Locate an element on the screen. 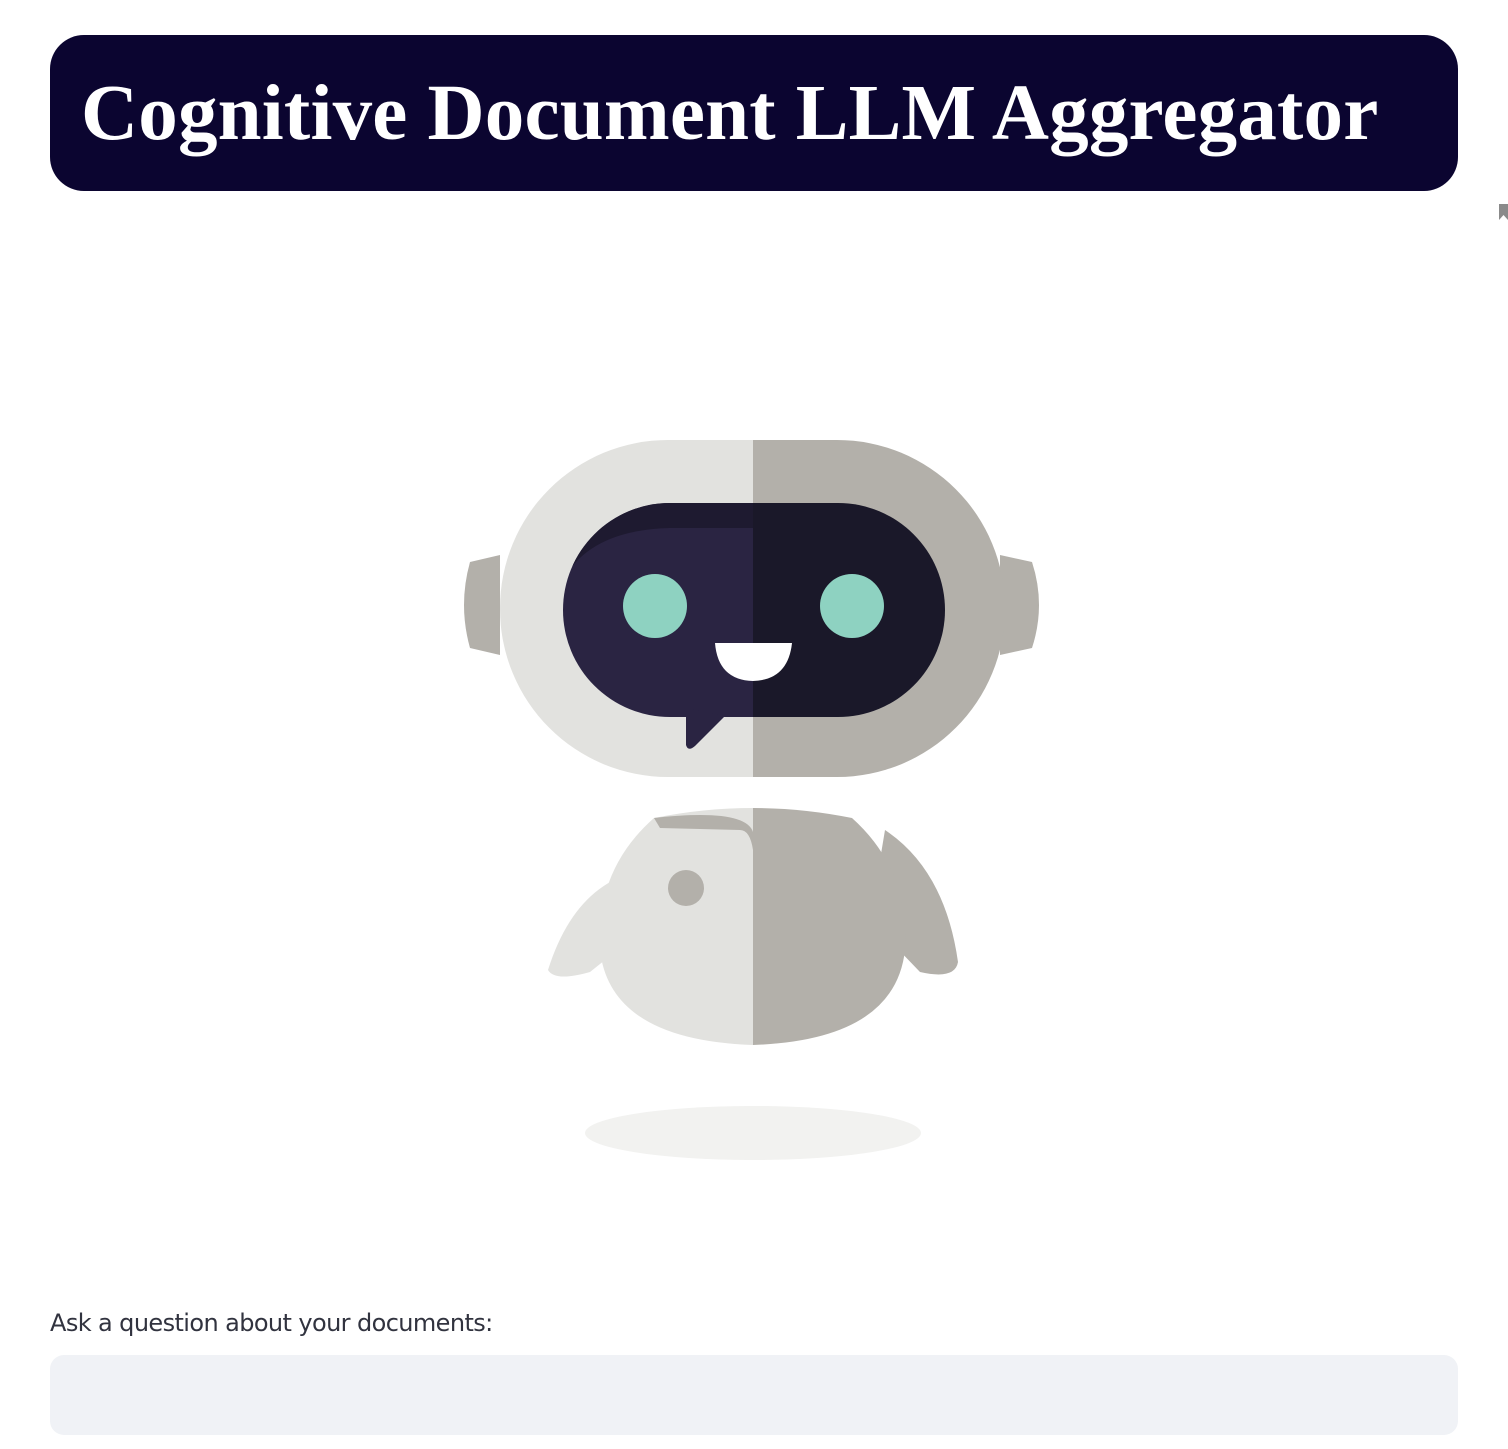 This screenshot has width=1508, height=1449. robot-left-eye is located at coordinates (655, 606).